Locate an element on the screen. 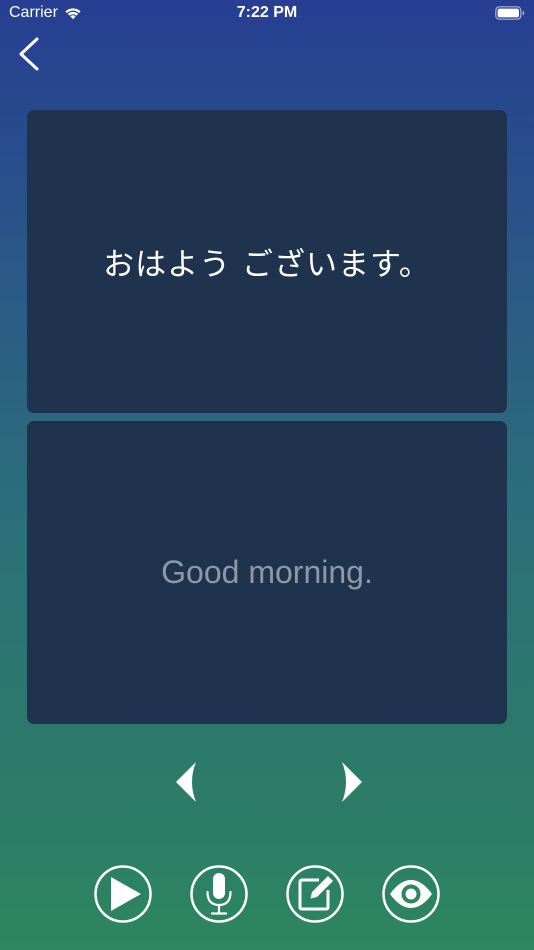 Image resolution: width=534 pixels, height=950 pixels. reveal-card-button is located at coordinates (411, 894).